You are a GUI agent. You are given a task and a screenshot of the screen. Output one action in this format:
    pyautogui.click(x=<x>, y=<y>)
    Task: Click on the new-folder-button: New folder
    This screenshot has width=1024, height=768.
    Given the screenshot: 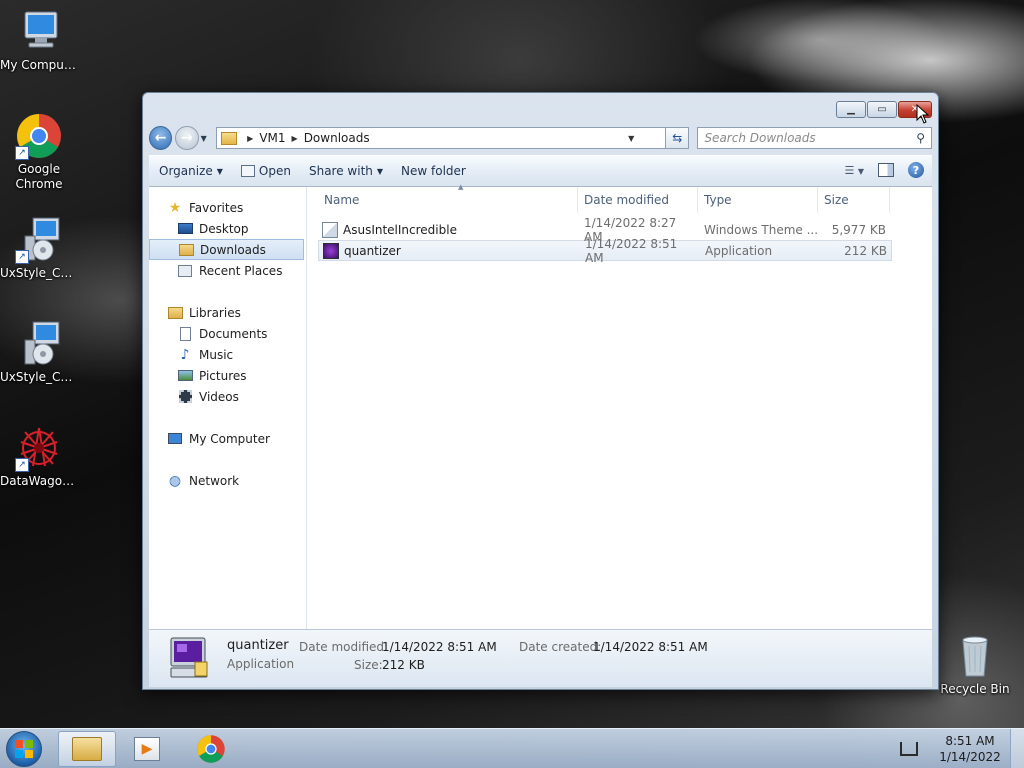 What is the action you would take?
    pyautogui.click(x=433, y=171)
    